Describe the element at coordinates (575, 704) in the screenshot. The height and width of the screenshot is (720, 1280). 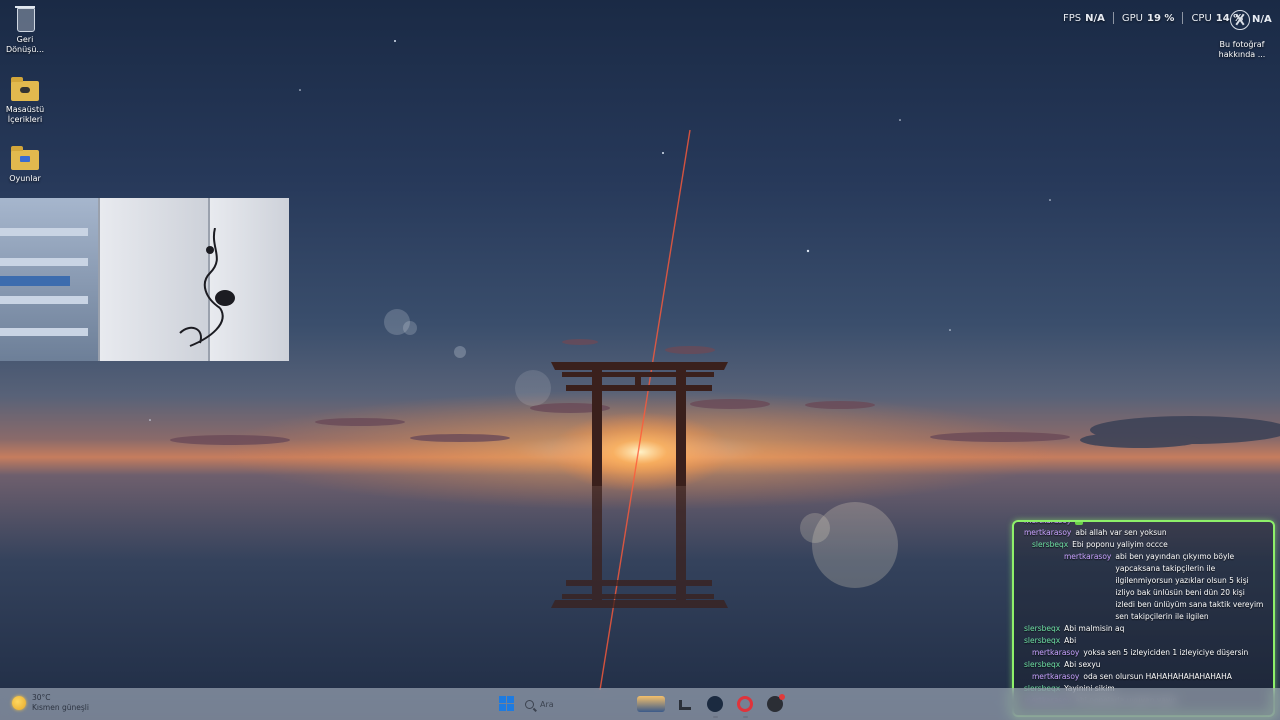
I see `search-box: Ara` at that location.